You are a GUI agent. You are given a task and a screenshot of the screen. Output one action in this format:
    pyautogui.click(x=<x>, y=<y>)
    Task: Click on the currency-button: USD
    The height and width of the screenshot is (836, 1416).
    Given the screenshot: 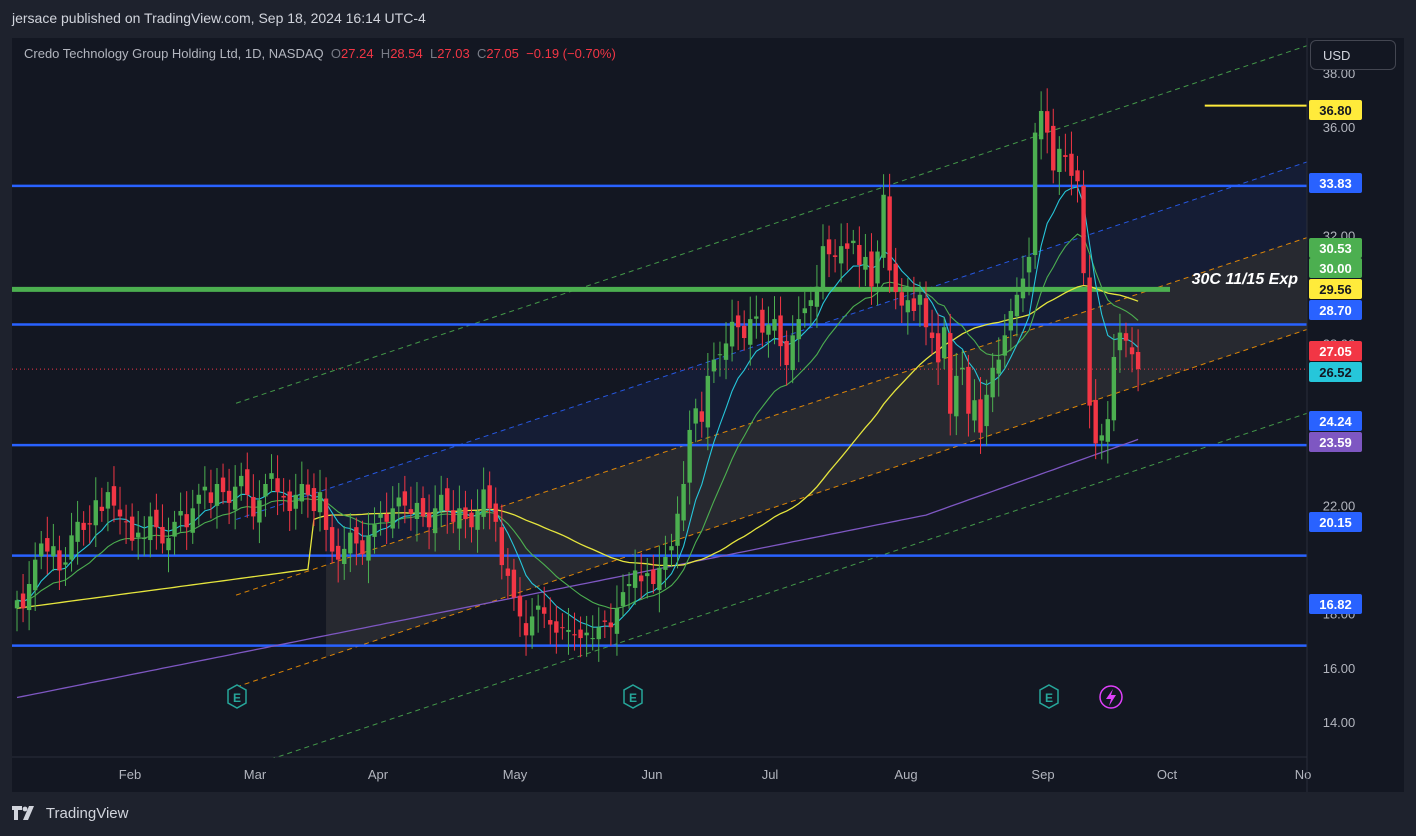 What is the action you would take?
    pyautogui.click(x=1353, y=55)
    